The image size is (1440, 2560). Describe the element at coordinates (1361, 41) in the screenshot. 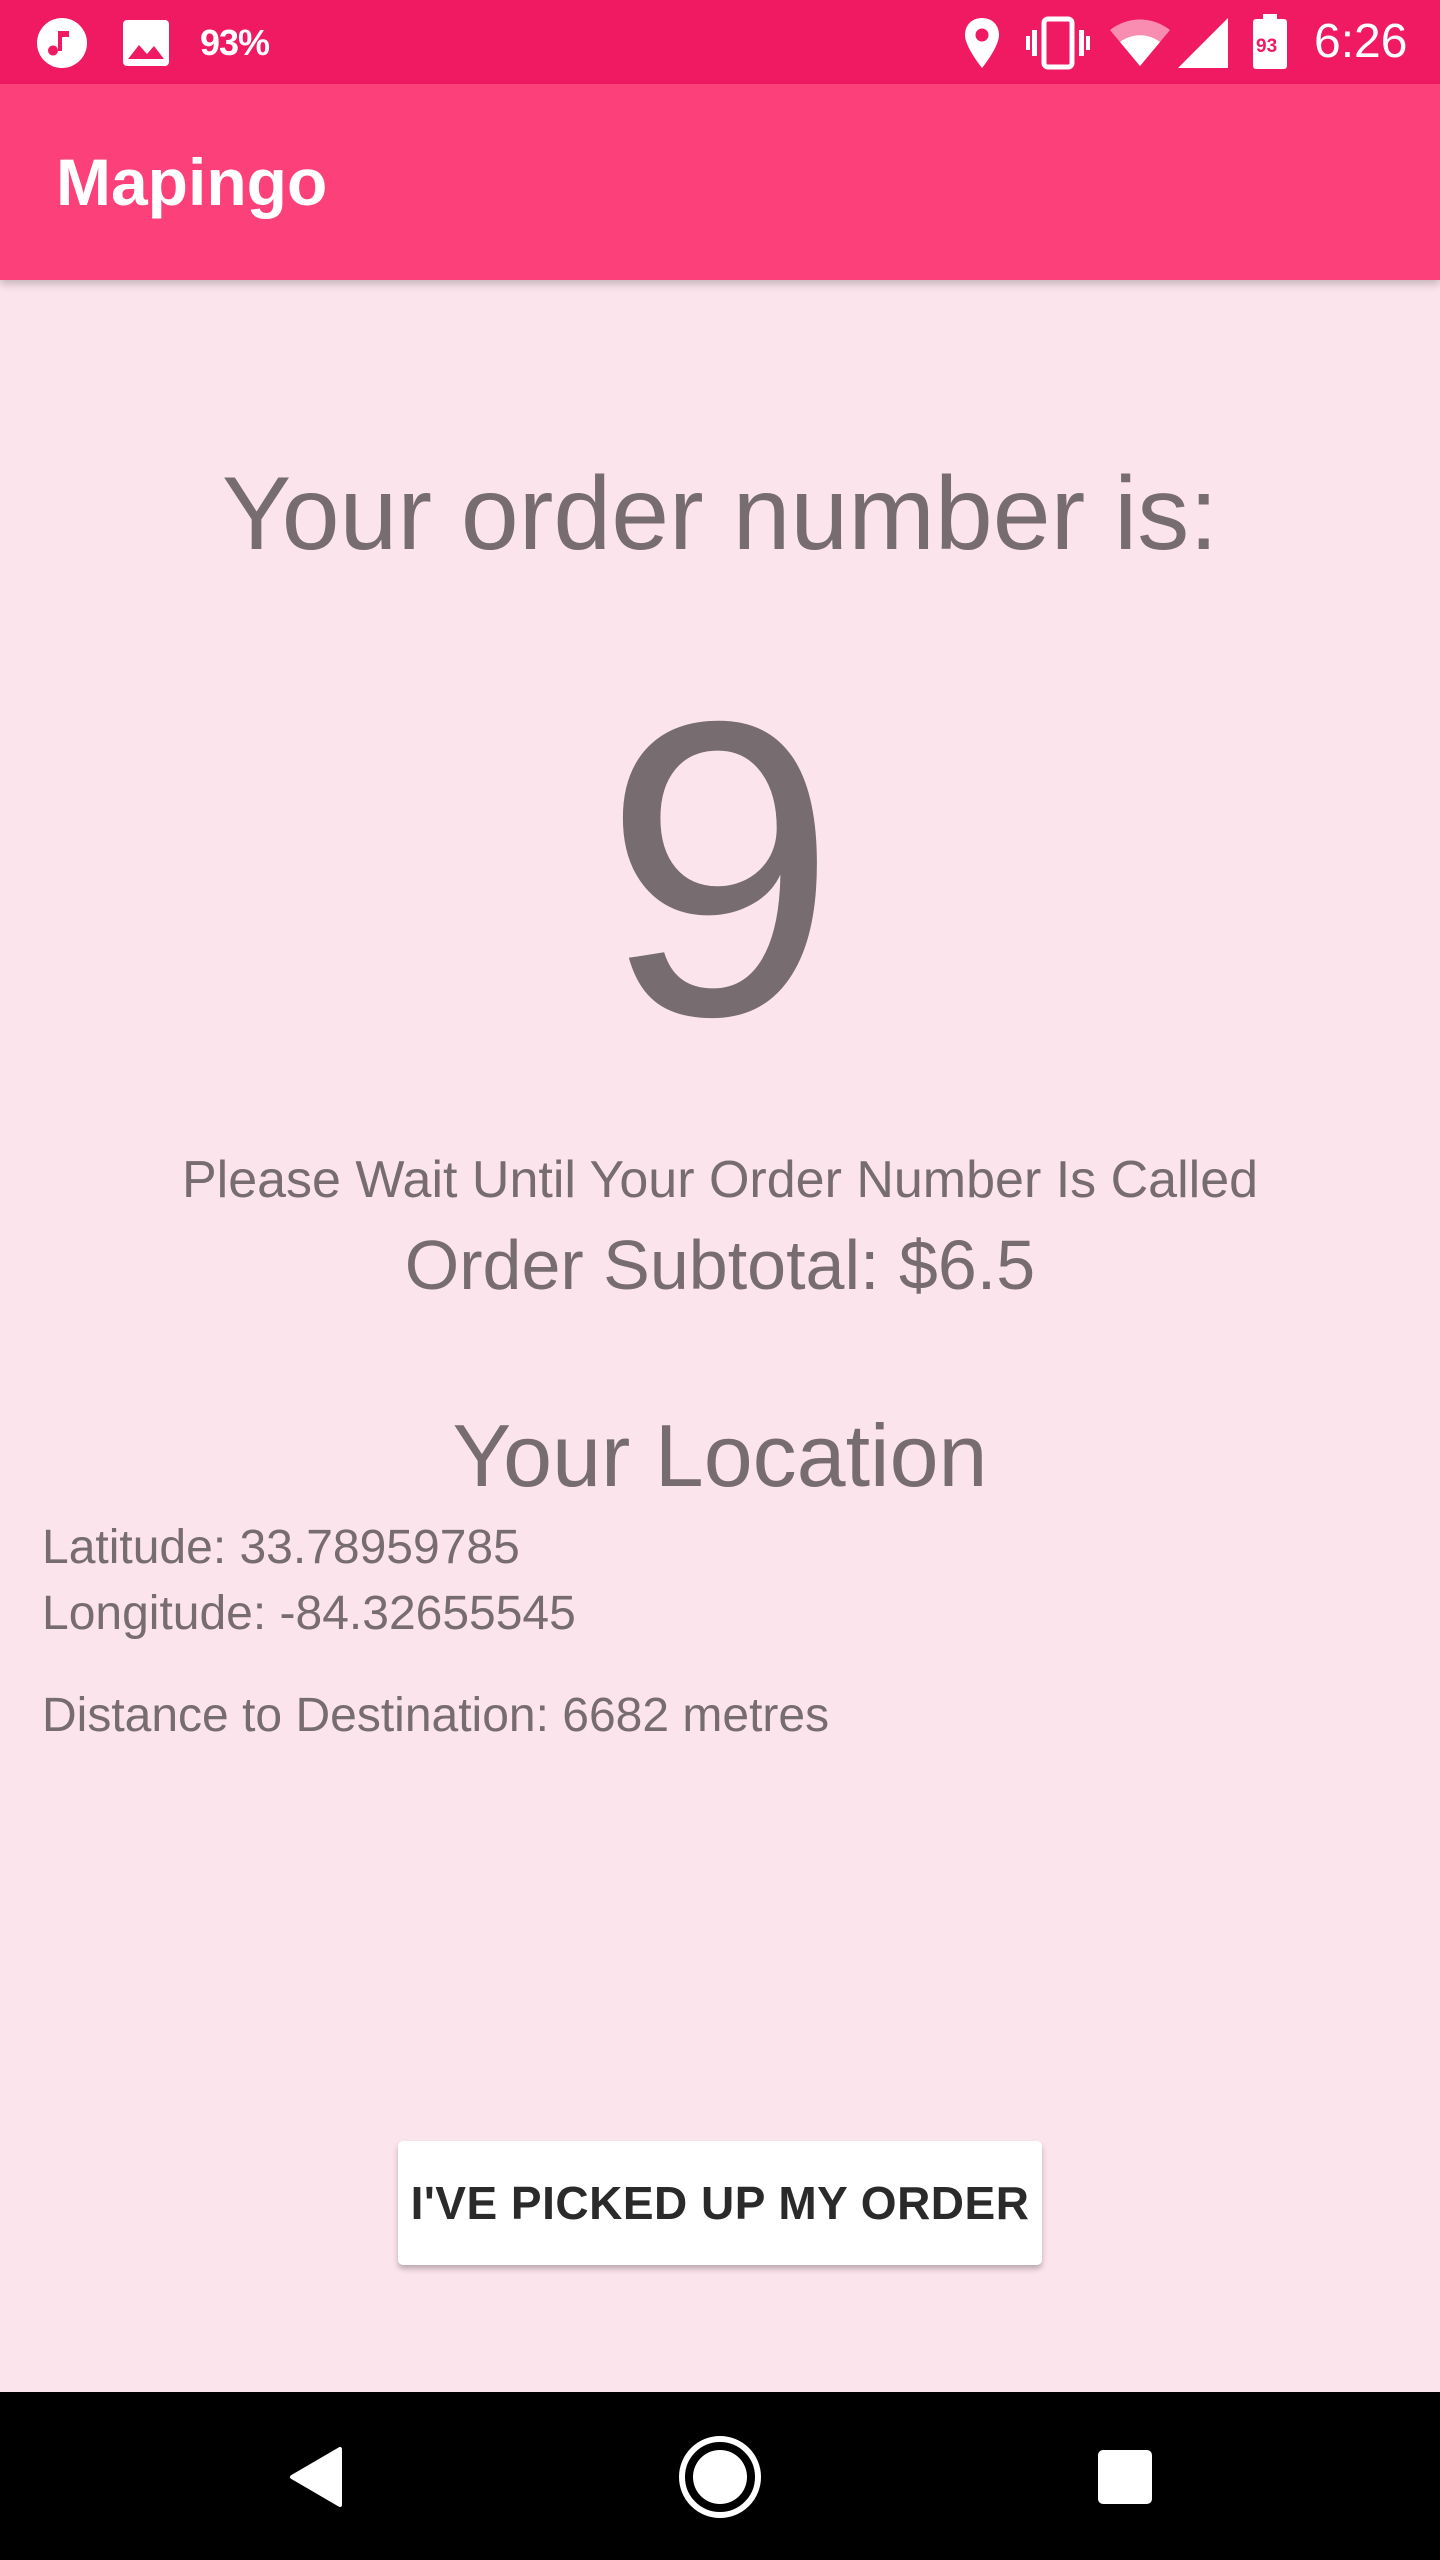

I see `status-time: 6:26` at that location.